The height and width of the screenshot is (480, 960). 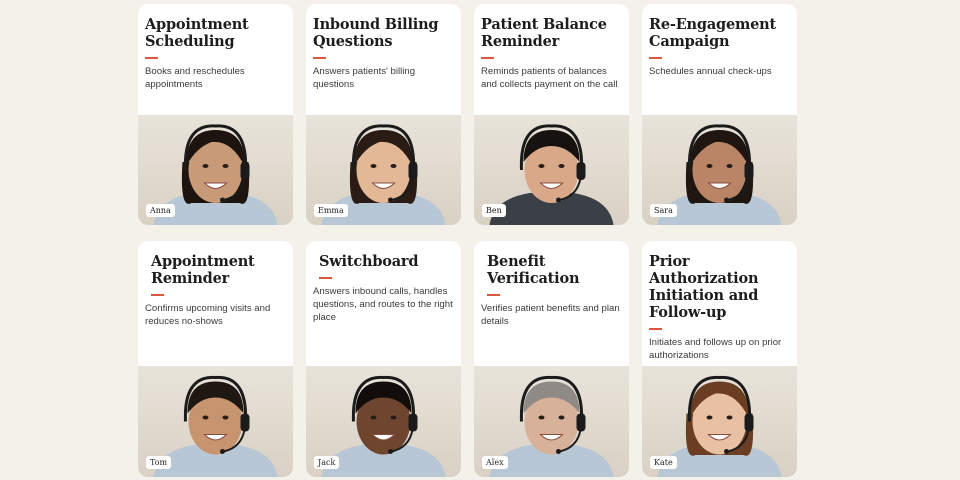 I want to click on agent-name-tag: Alex, so click(x=495, y=462).